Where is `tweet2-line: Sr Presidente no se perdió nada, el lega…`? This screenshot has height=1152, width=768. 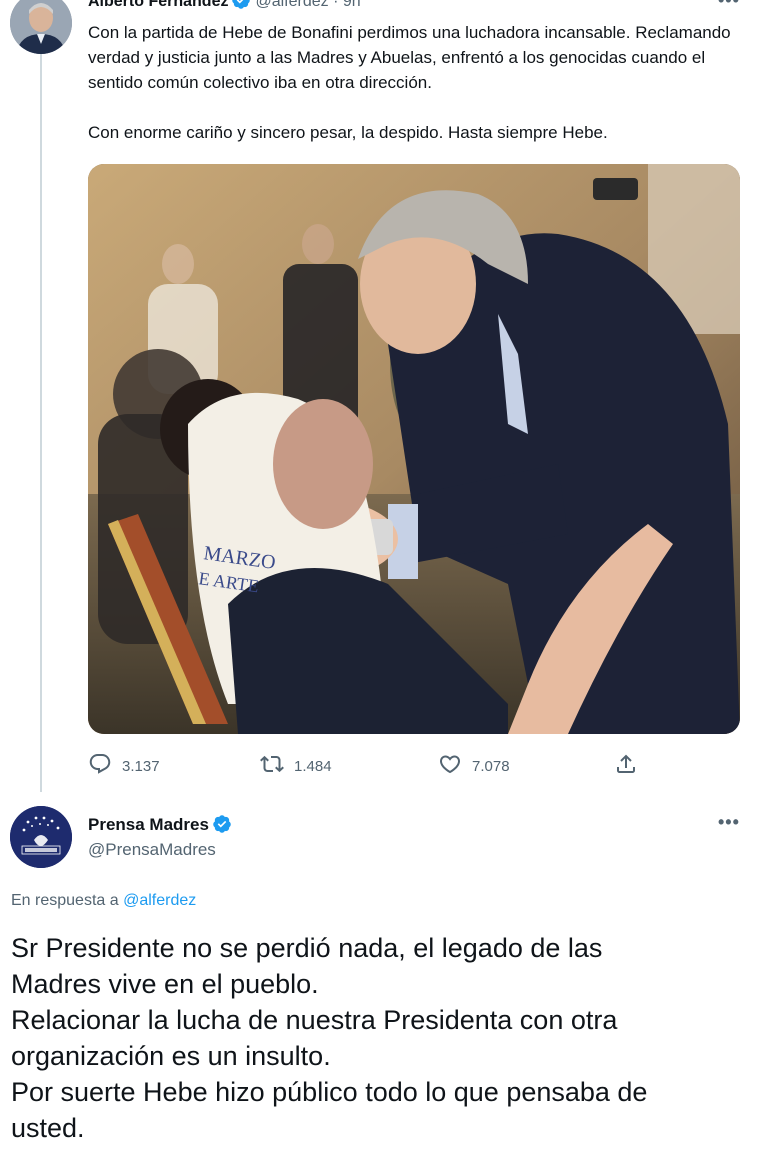
tweet2-line: Sr Presidente no se perdió nada, el lega… is located at coordinates (307, 948).